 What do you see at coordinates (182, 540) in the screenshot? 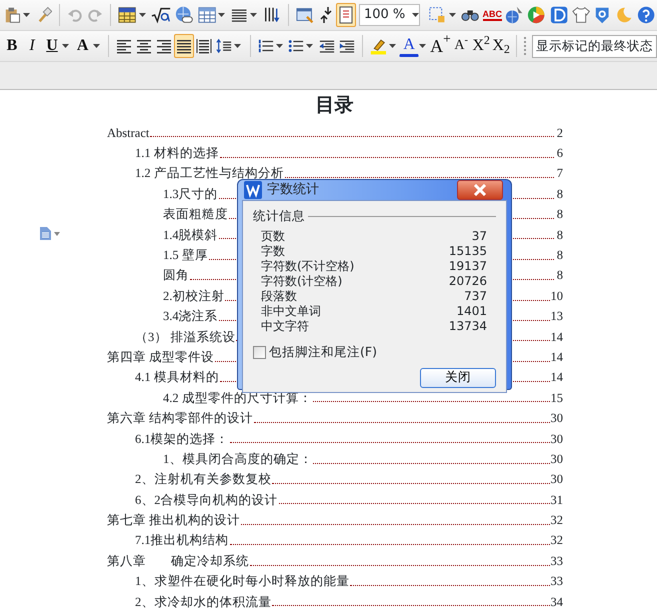
I see `toc-entry: 7.1推出机构结构` at bounding box center [182, 540].